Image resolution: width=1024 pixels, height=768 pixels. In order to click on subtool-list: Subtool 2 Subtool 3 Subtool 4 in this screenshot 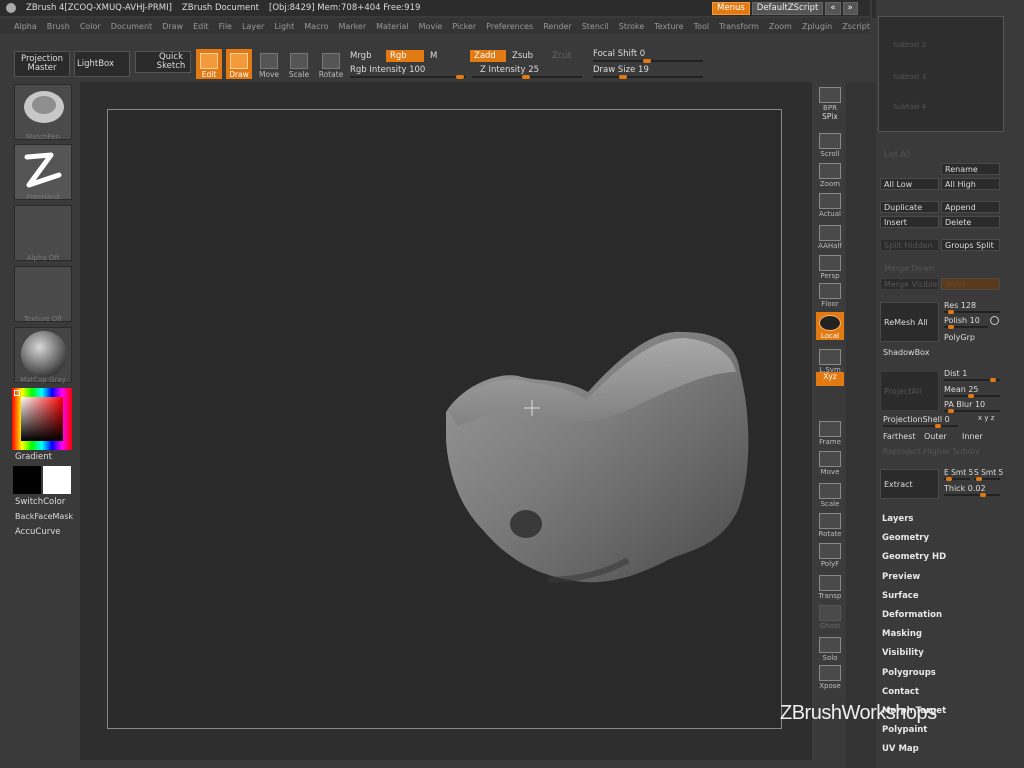, I will do `click(941, 74)`.